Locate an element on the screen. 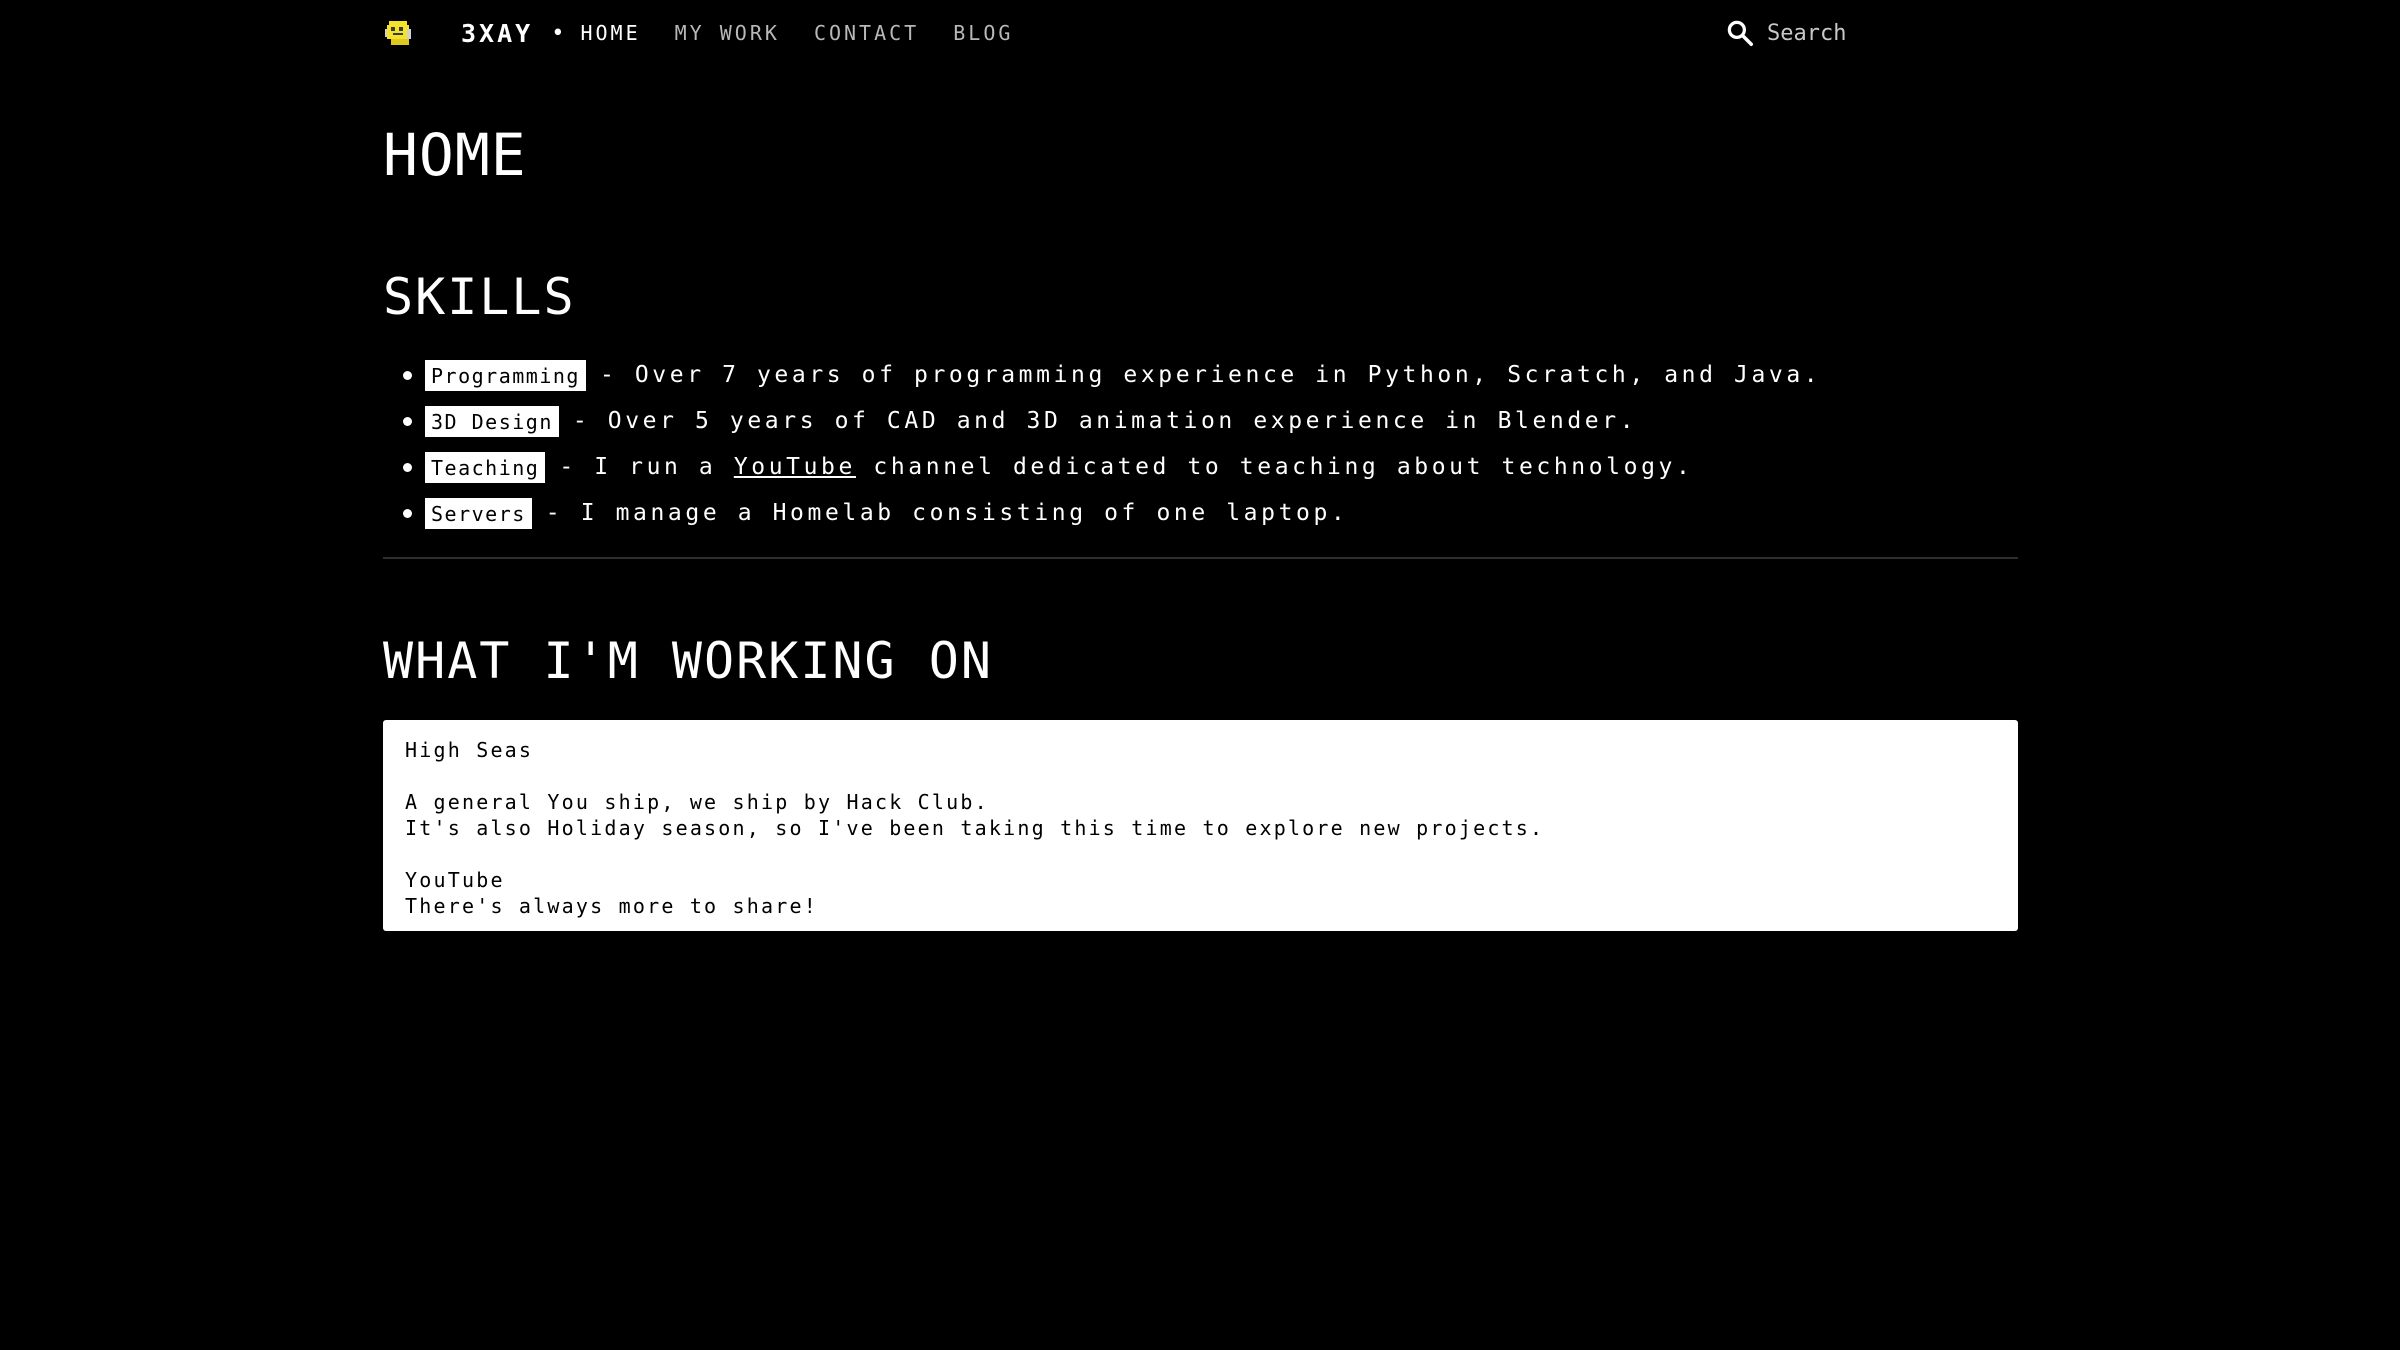 The width and height of the screenshot is (2400, 1350). skill-tag: Teaching is located at coordinates (485, 467).